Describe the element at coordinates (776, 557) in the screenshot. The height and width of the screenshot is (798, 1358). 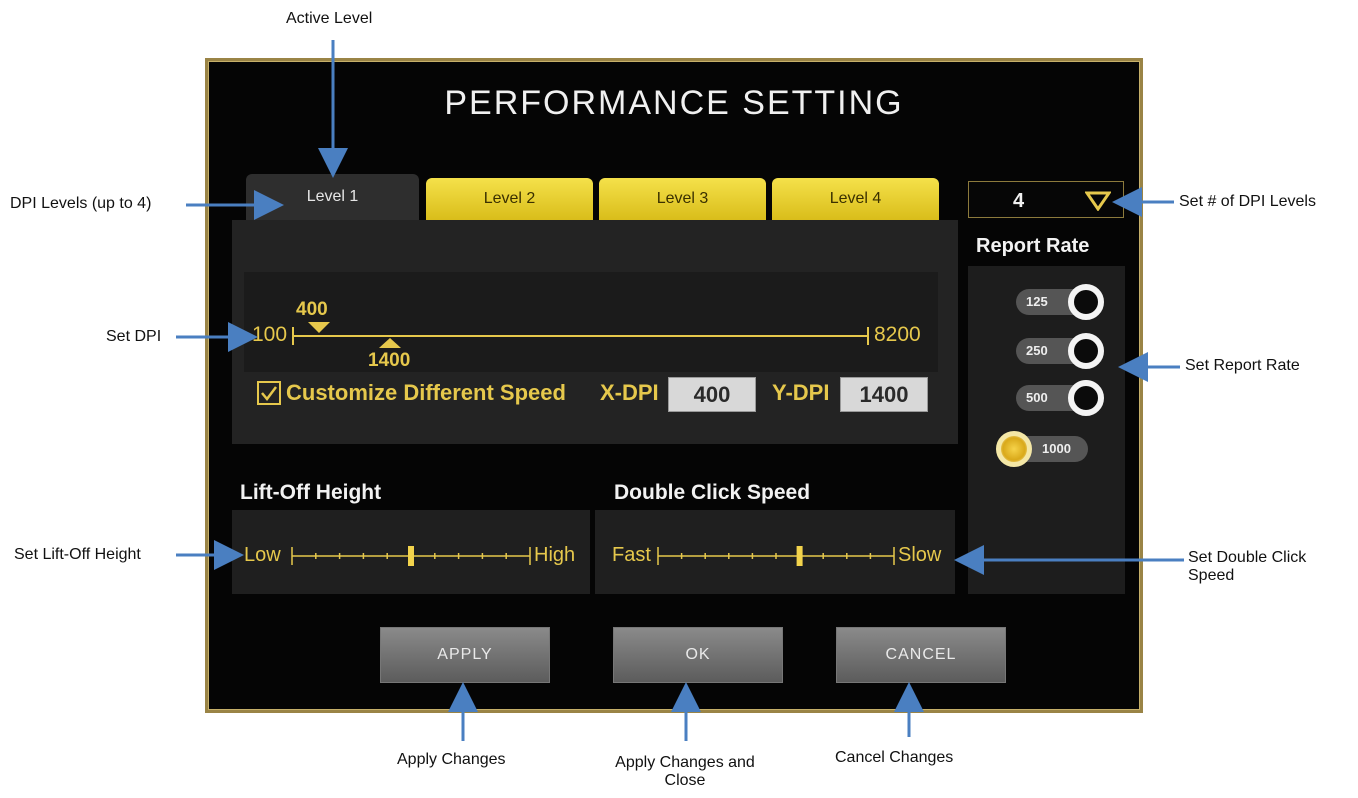
I see `double-click-slider` at that location.